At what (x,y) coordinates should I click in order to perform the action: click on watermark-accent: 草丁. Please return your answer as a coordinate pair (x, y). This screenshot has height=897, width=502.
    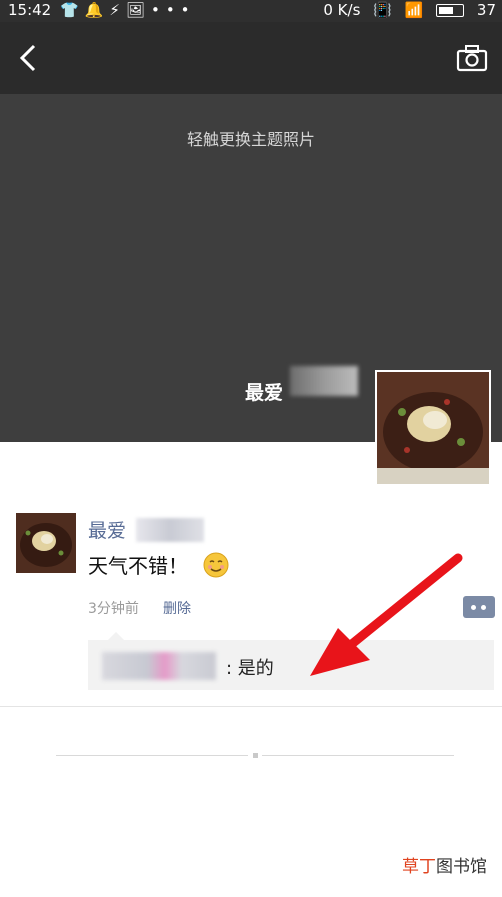
    Looking at the image, I should click on (419, 867).